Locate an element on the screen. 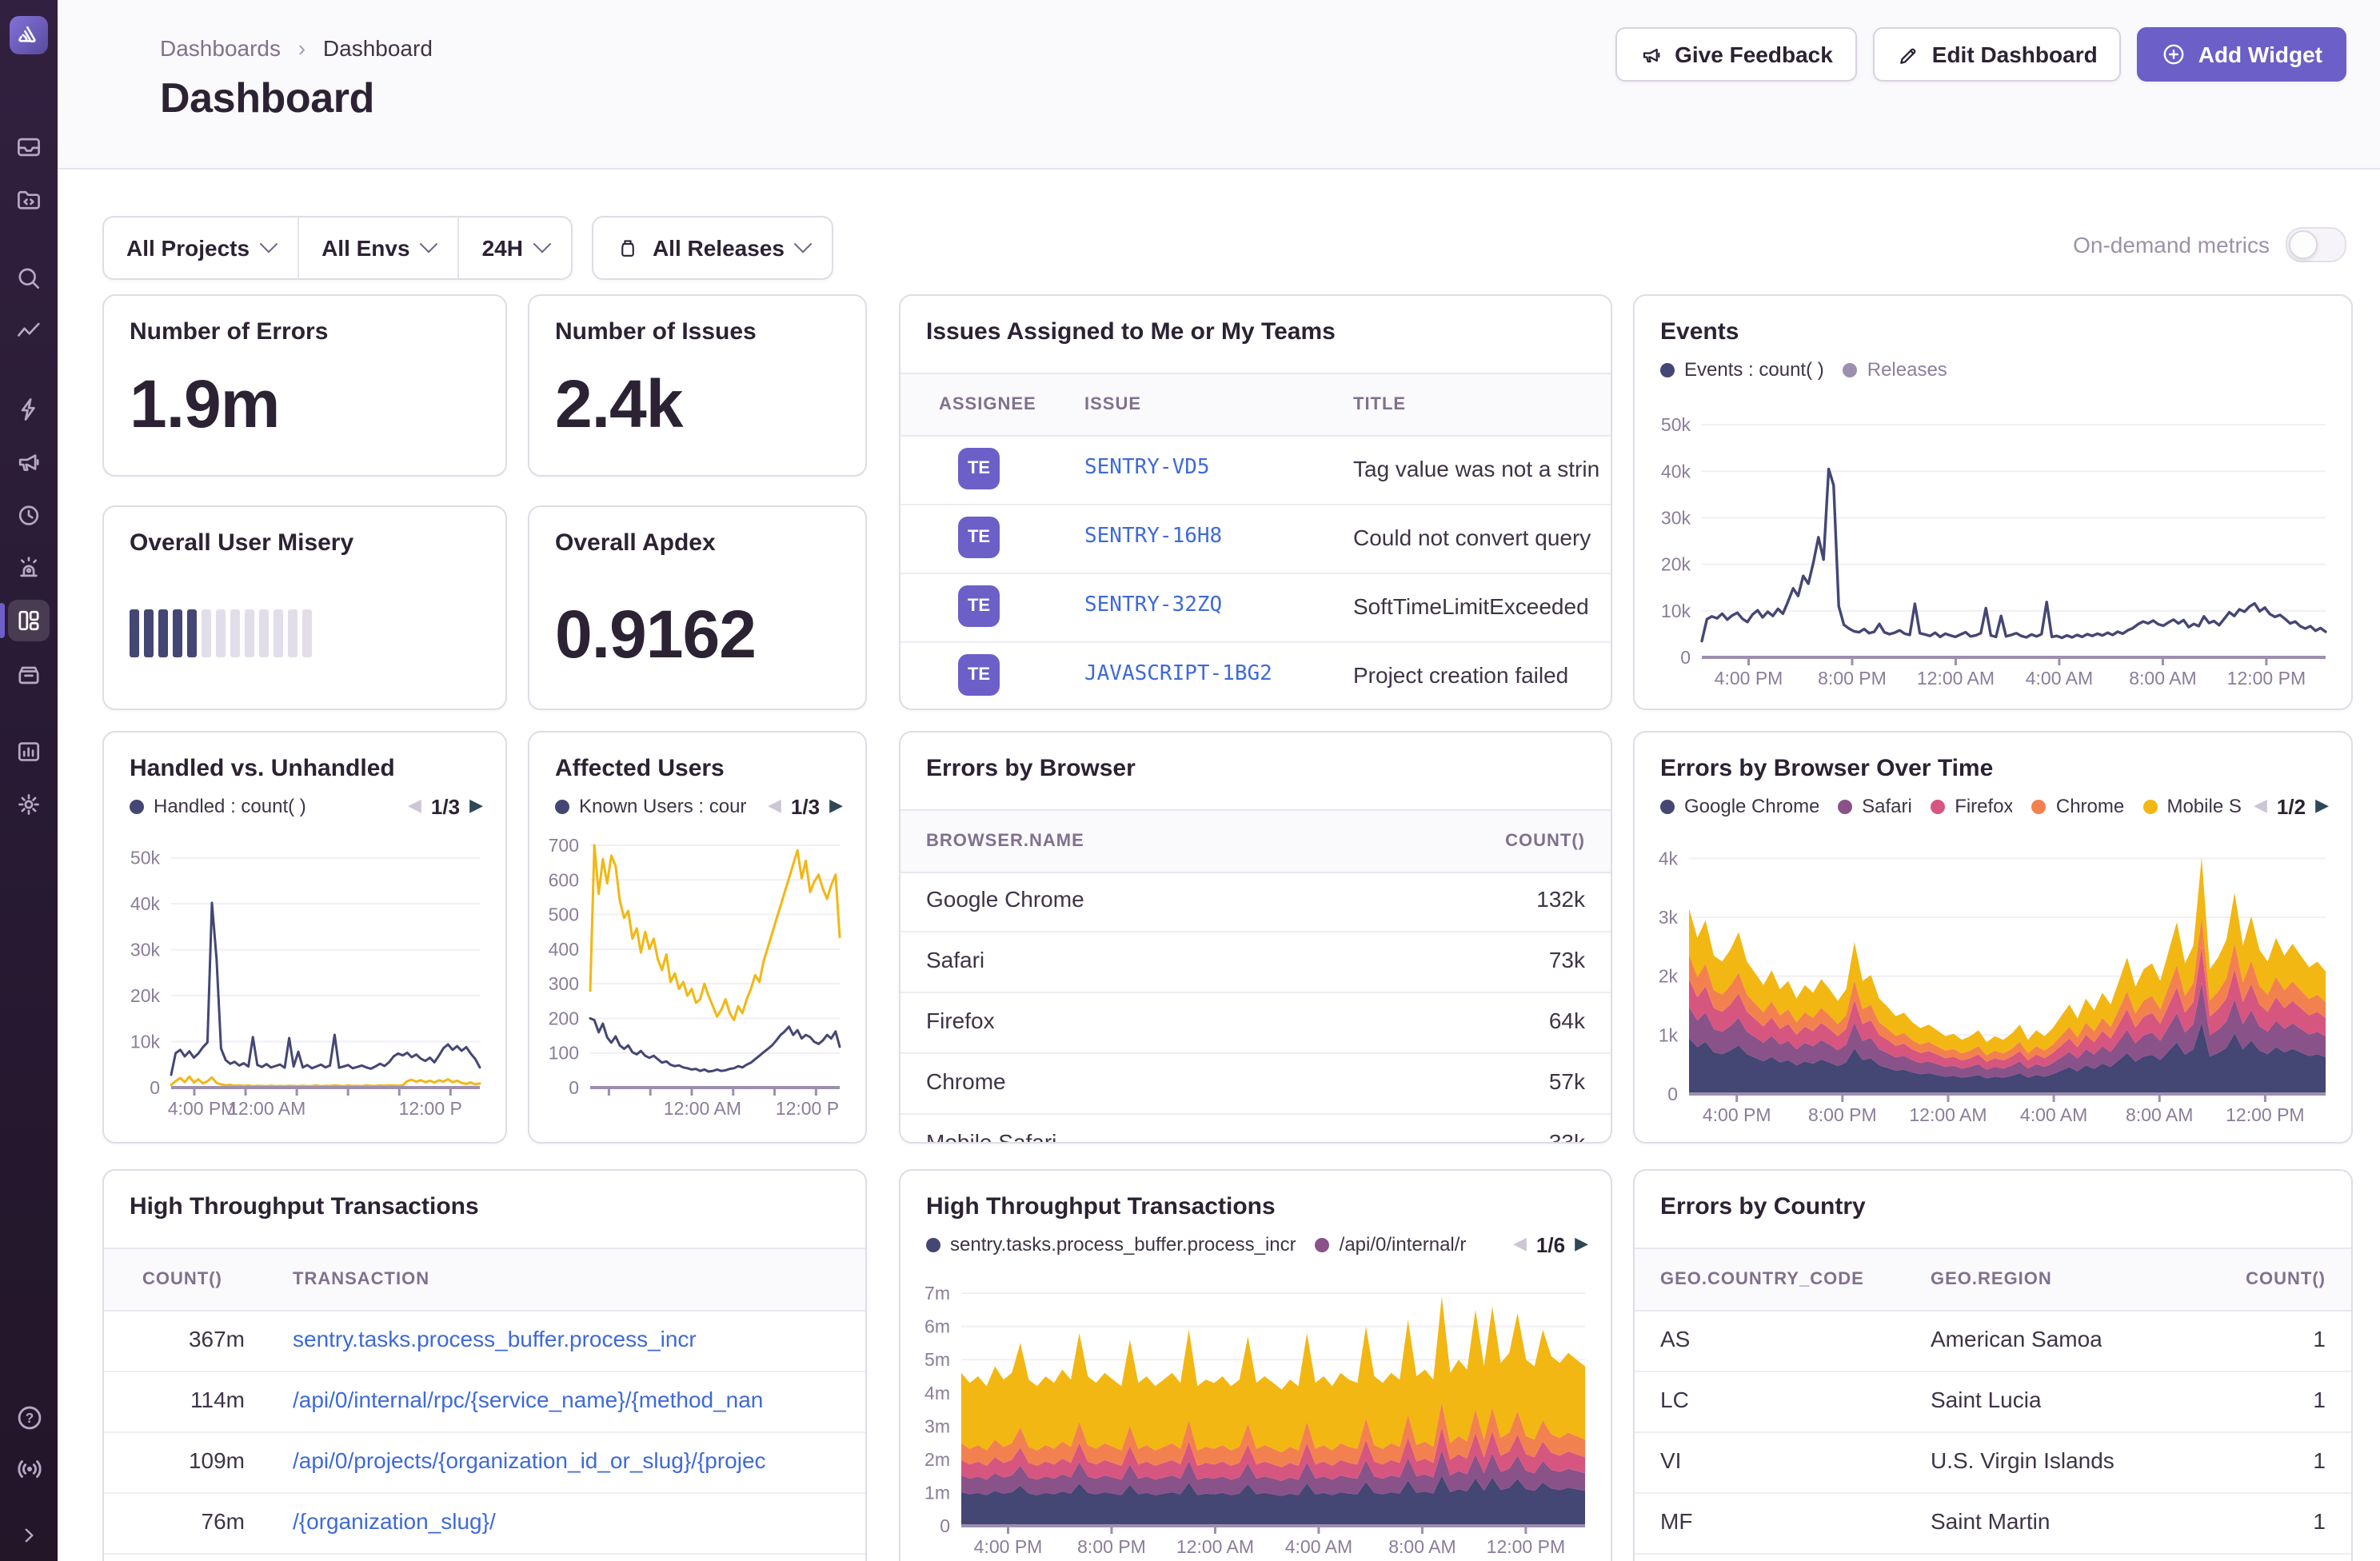 The image size is (2380, 1561). legend-item: Google Chrome is located at coordinates (1739, 806).